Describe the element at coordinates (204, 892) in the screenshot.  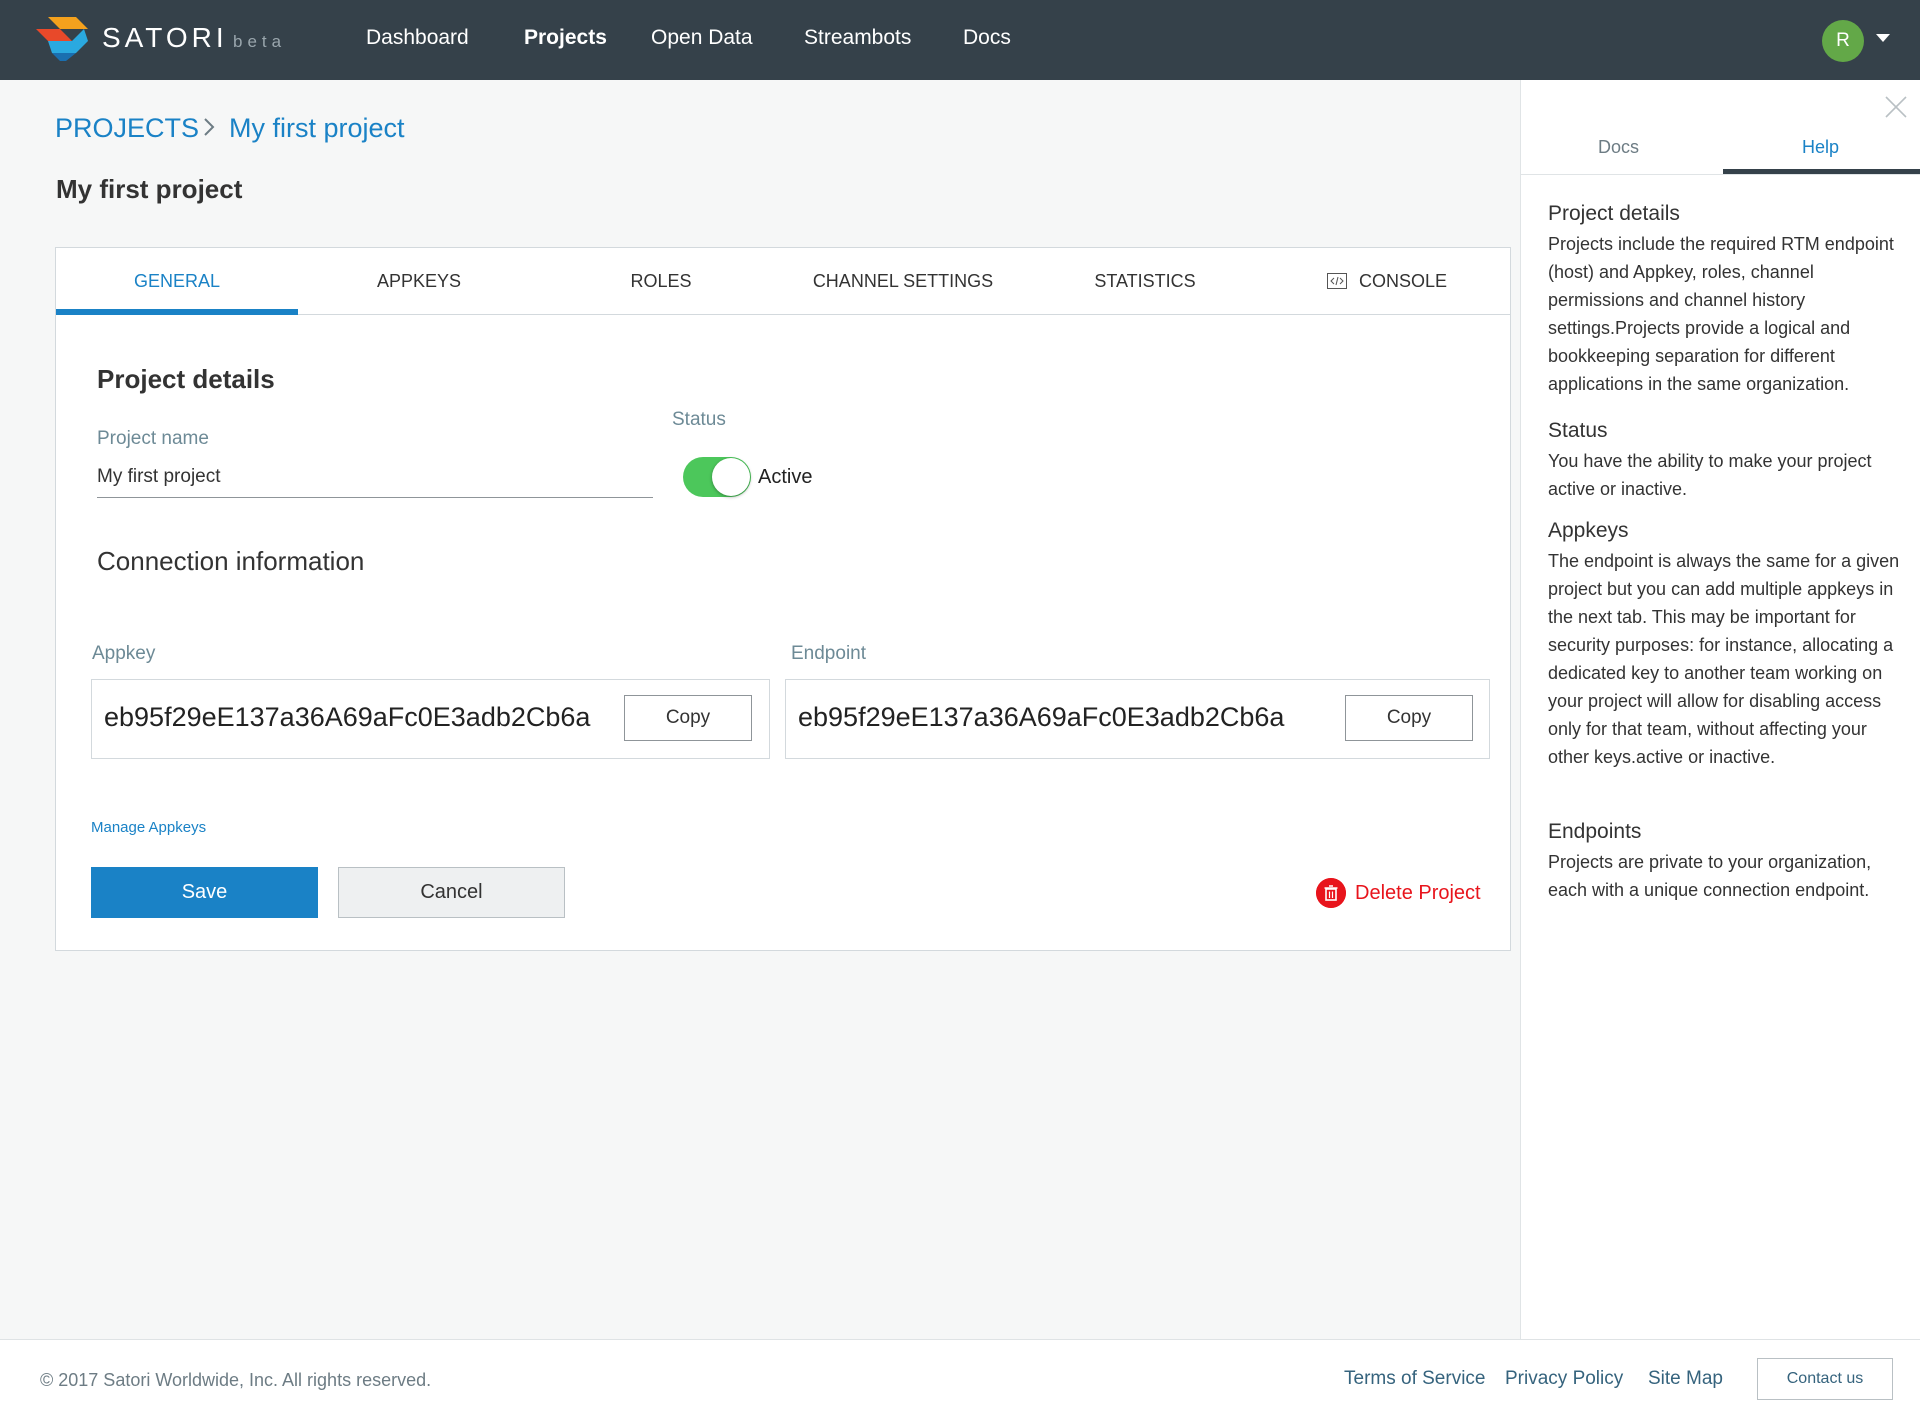
I see `save-button: Save` at that location.